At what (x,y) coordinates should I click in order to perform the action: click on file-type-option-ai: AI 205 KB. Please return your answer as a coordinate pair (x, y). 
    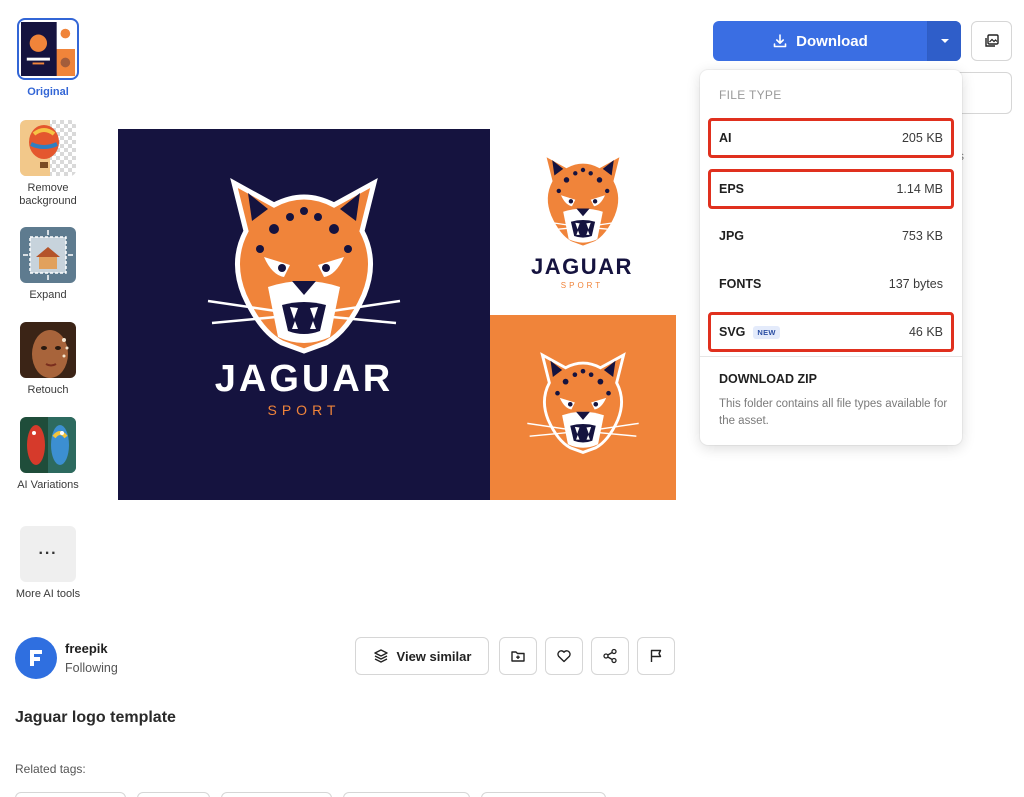
    Looking at the image, I should click on (831, 138).